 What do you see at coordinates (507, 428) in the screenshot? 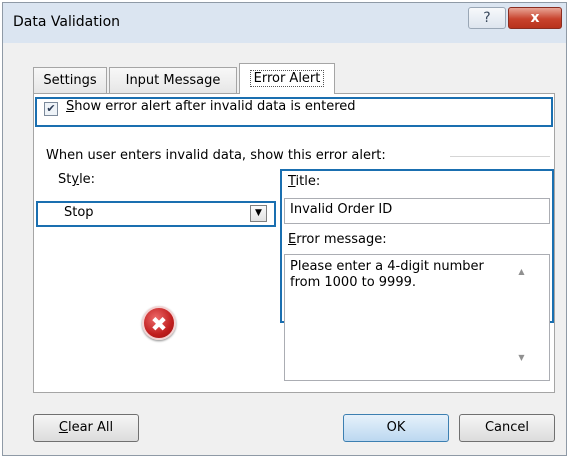
I see `cancel-button: Cancel` at bounding box center [507, 428].